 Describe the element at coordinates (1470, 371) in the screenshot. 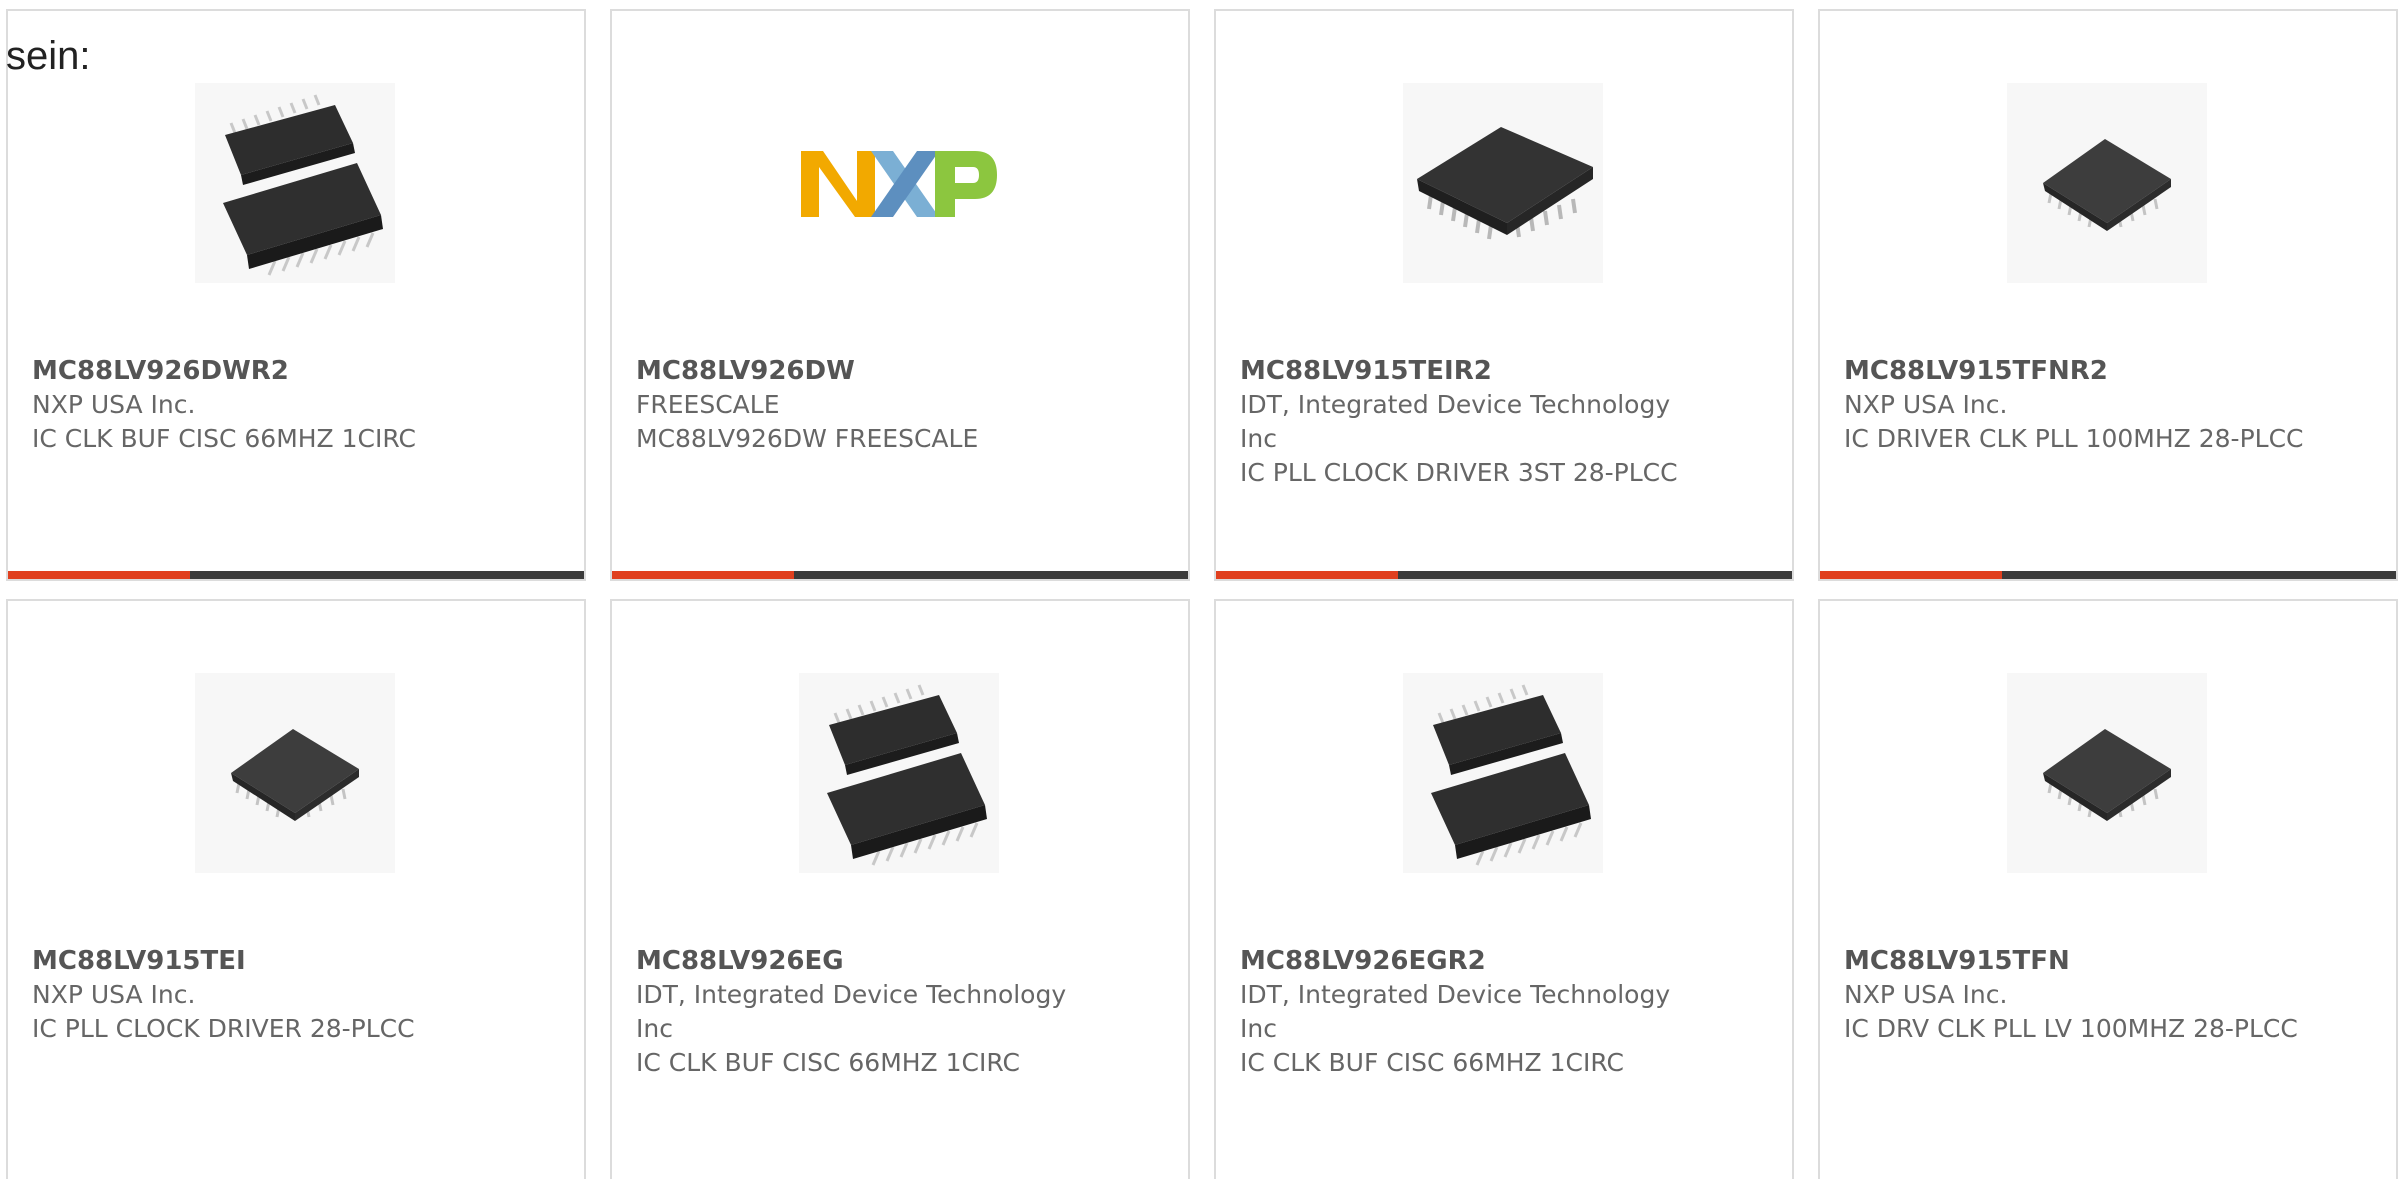

I see `part-number-link: MC88LV915TEIR2` at that location.